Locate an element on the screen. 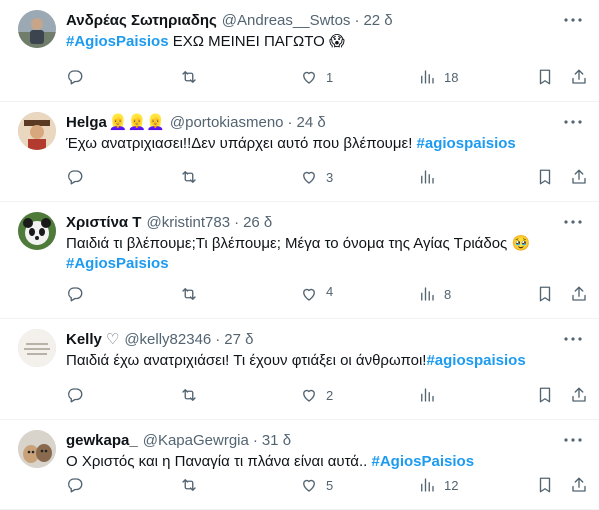  tweet-actions: 1 18 is located at coordinates (326, 77).